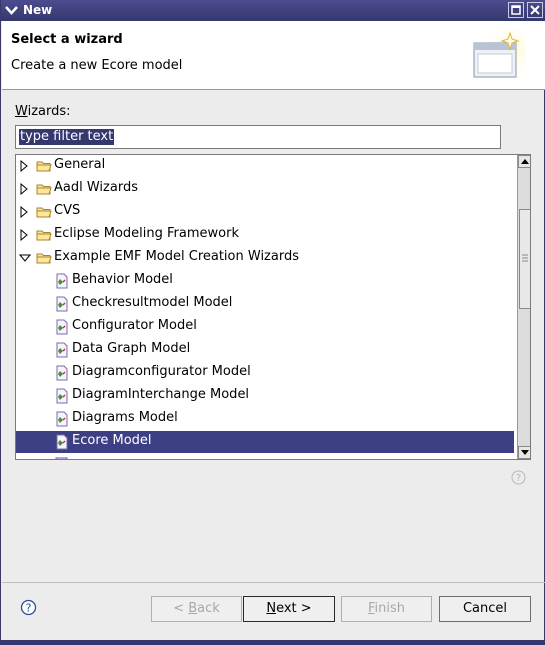  I want to click on filter-input-value: type filter text, so click(67, 137).